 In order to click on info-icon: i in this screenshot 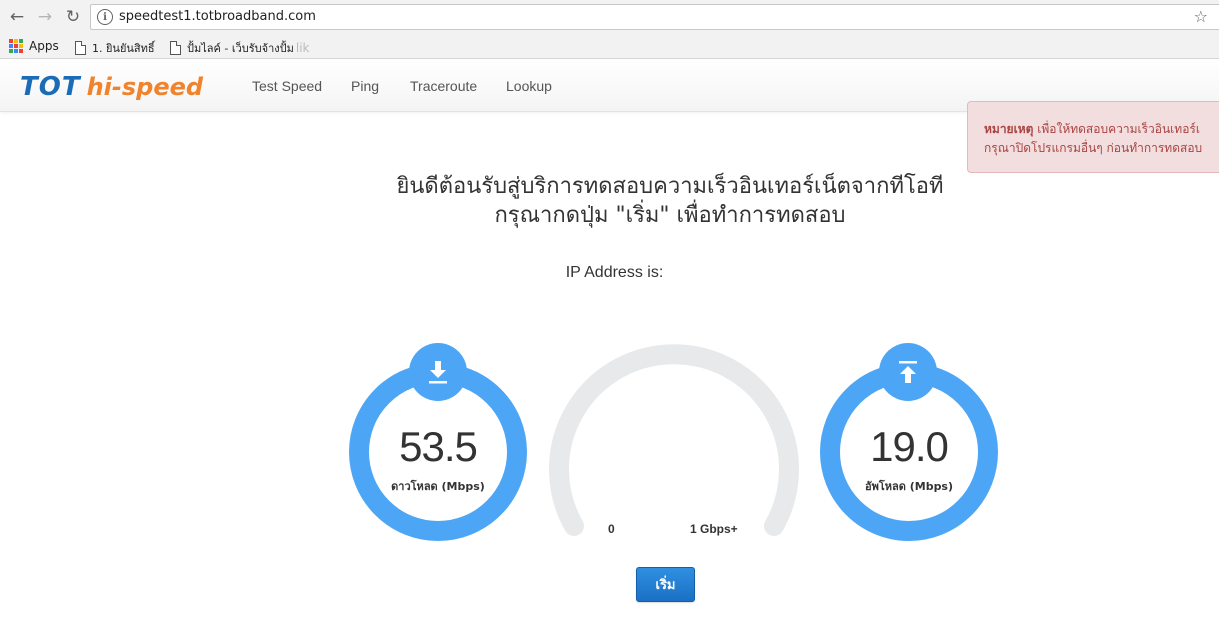, I will do `click(105, 17)`.